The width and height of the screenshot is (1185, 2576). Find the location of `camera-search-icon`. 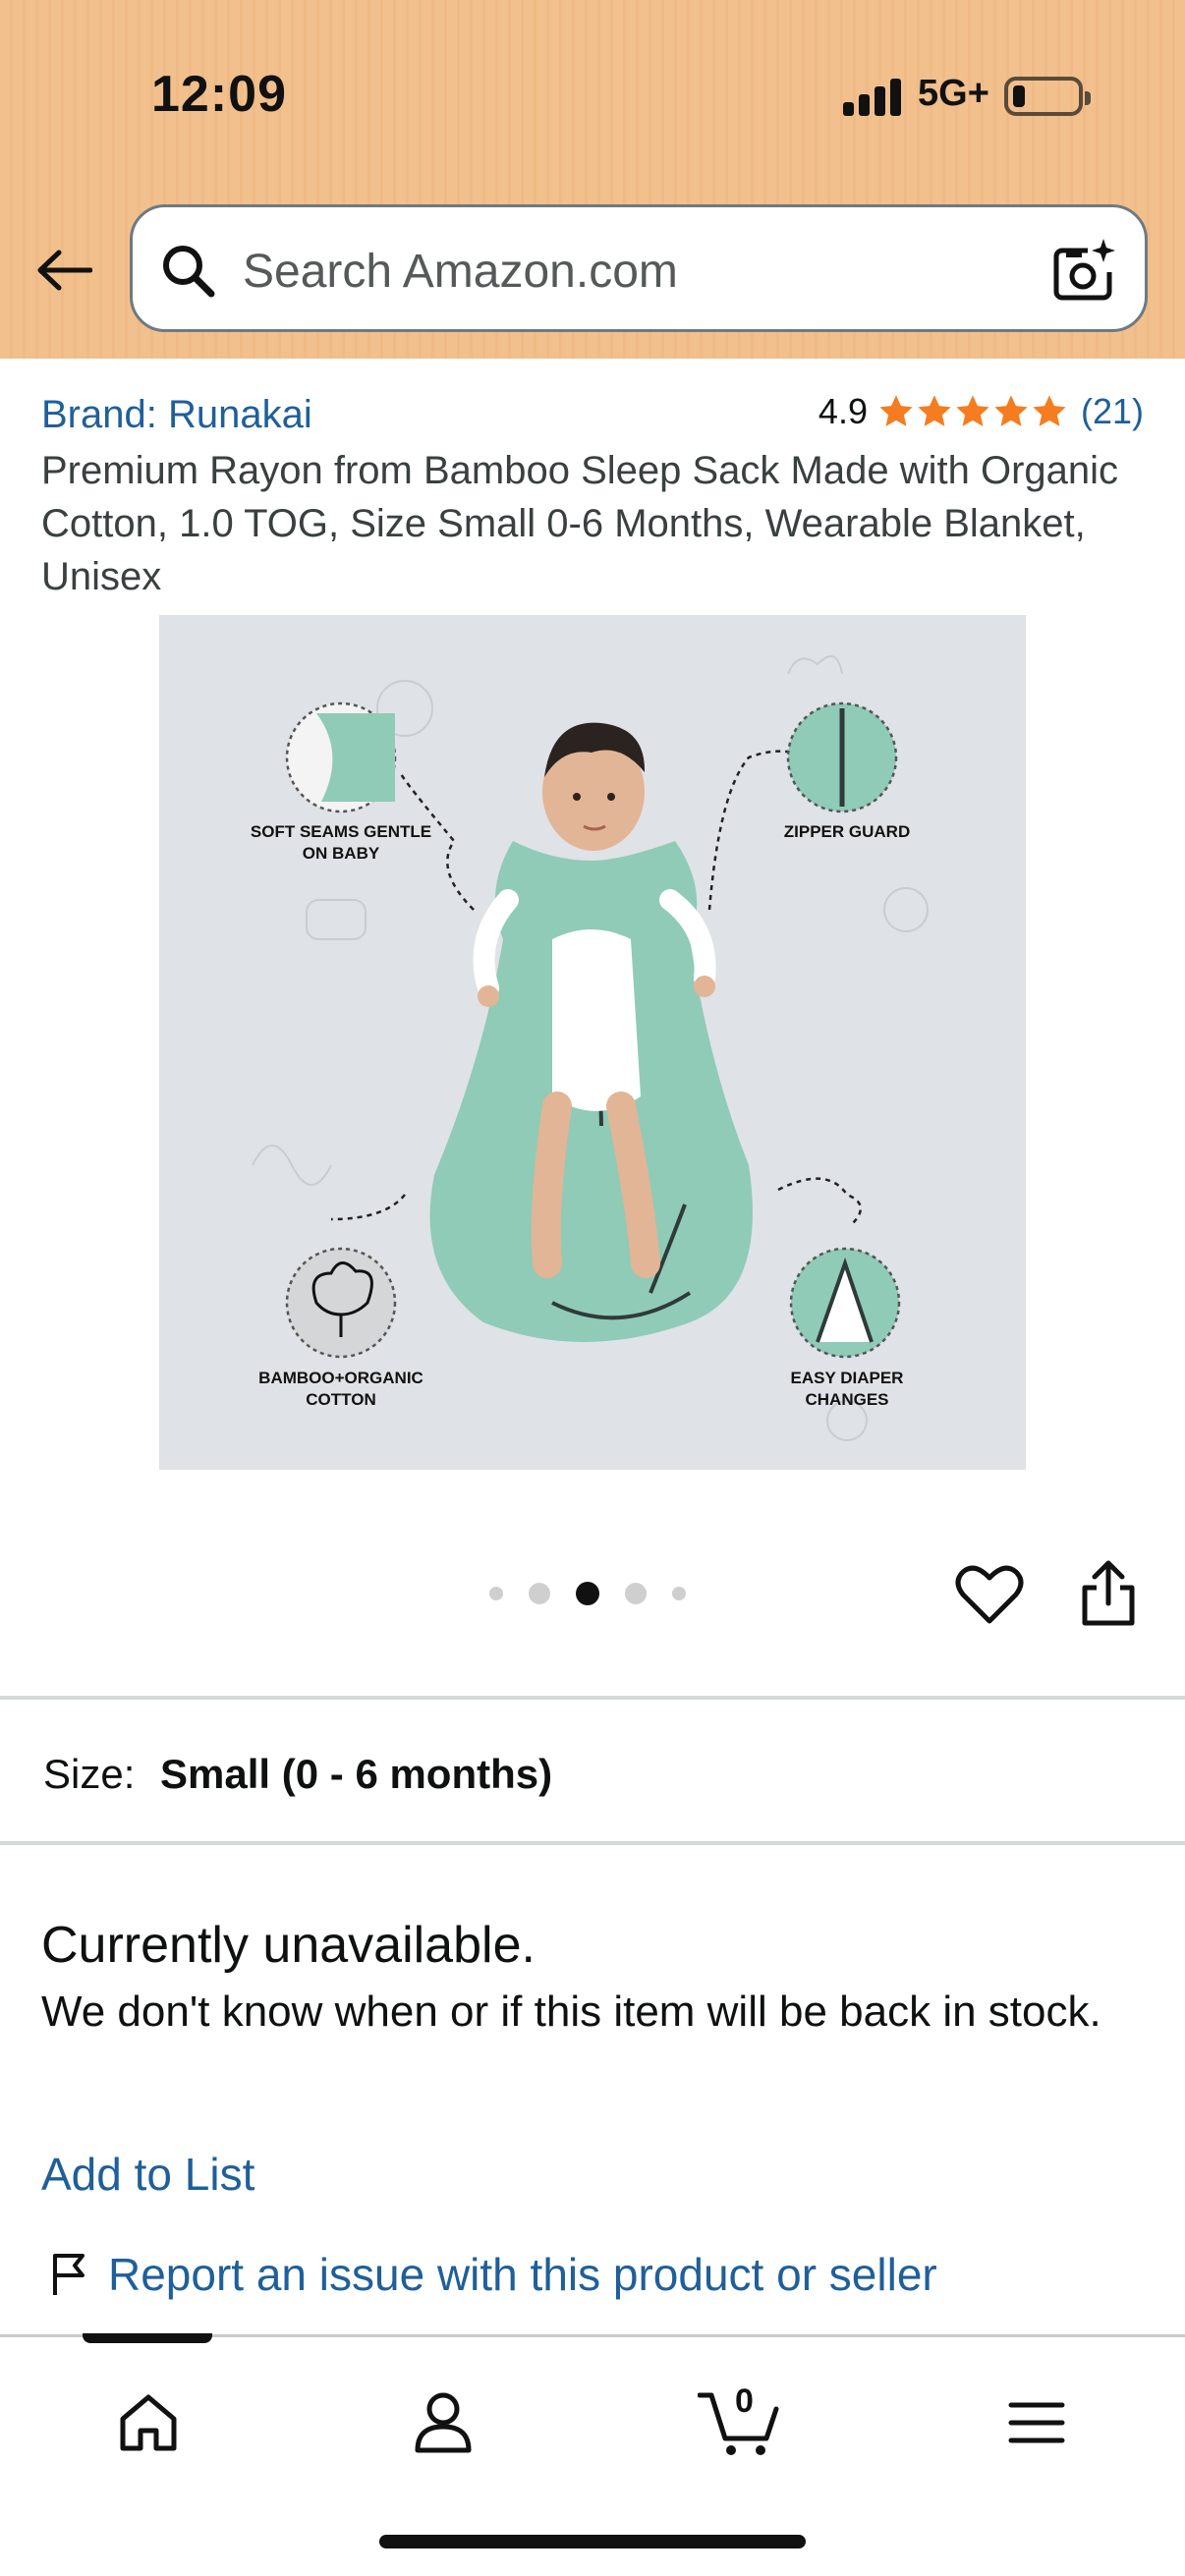

camera-search-icon is located at coordinates (1083, 271).